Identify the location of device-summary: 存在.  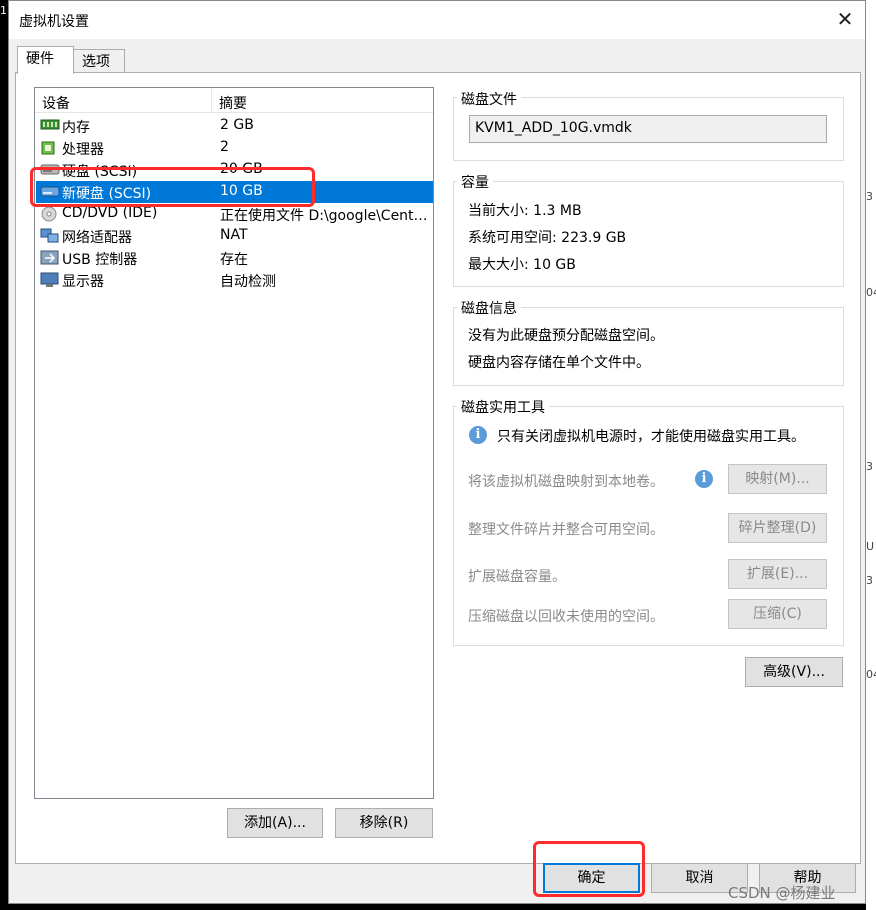
(234, 260).